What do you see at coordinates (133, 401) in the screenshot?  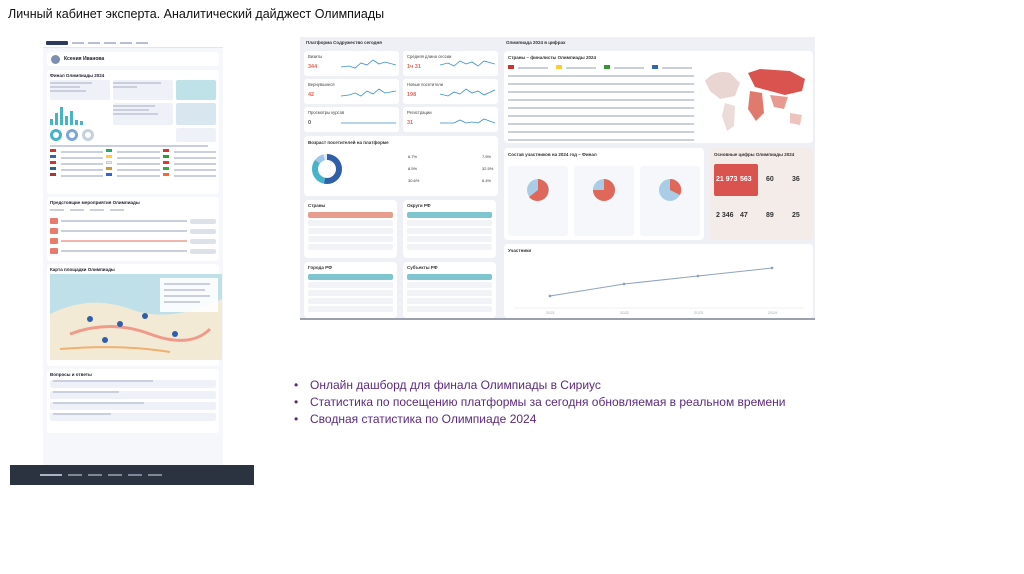 I see `faq-section: Вопросы и ответы` at bounding box center [133, 401].